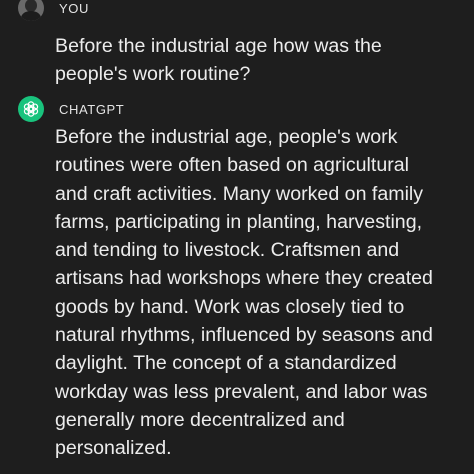 The height and width of the screenshot is (474, 474). What do you see at coordinates (226, 363) in the screenshot?
I see `assistant-message-line: daylight. The concept of a standardized` at bounding box center [226, 363].